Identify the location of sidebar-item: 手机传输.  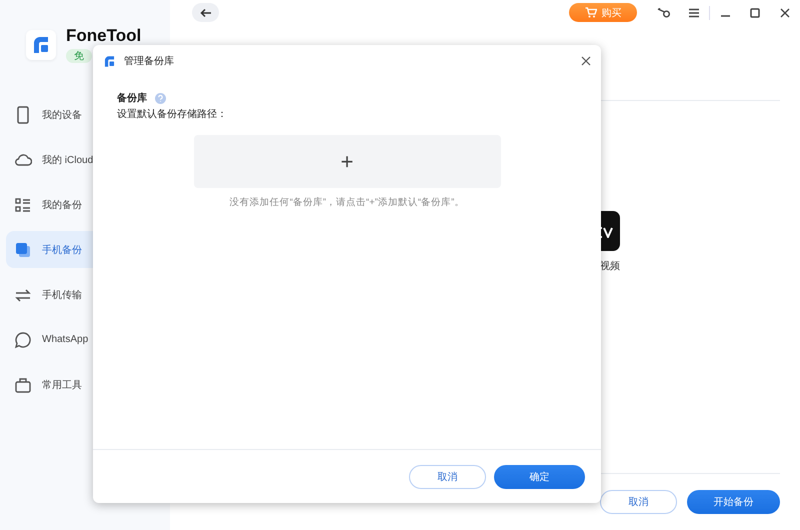
(85, 294).